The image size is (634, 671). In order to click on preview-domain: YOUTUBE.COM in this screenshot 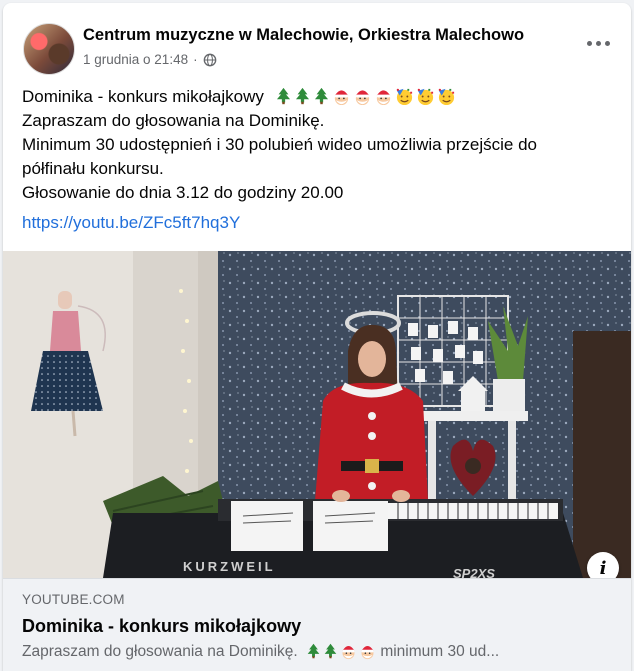, I will do `click(73, 599)`.